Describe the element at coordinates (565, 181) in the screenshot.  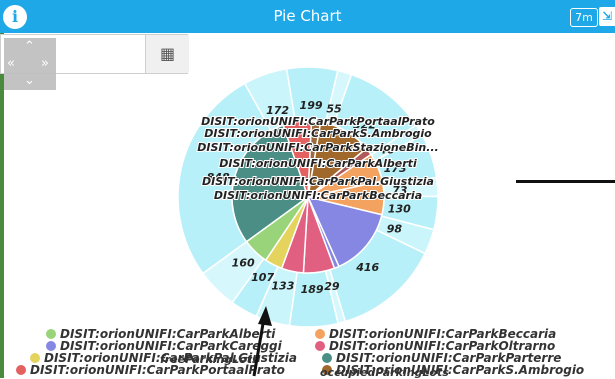
I see `annotation-line` at that location.